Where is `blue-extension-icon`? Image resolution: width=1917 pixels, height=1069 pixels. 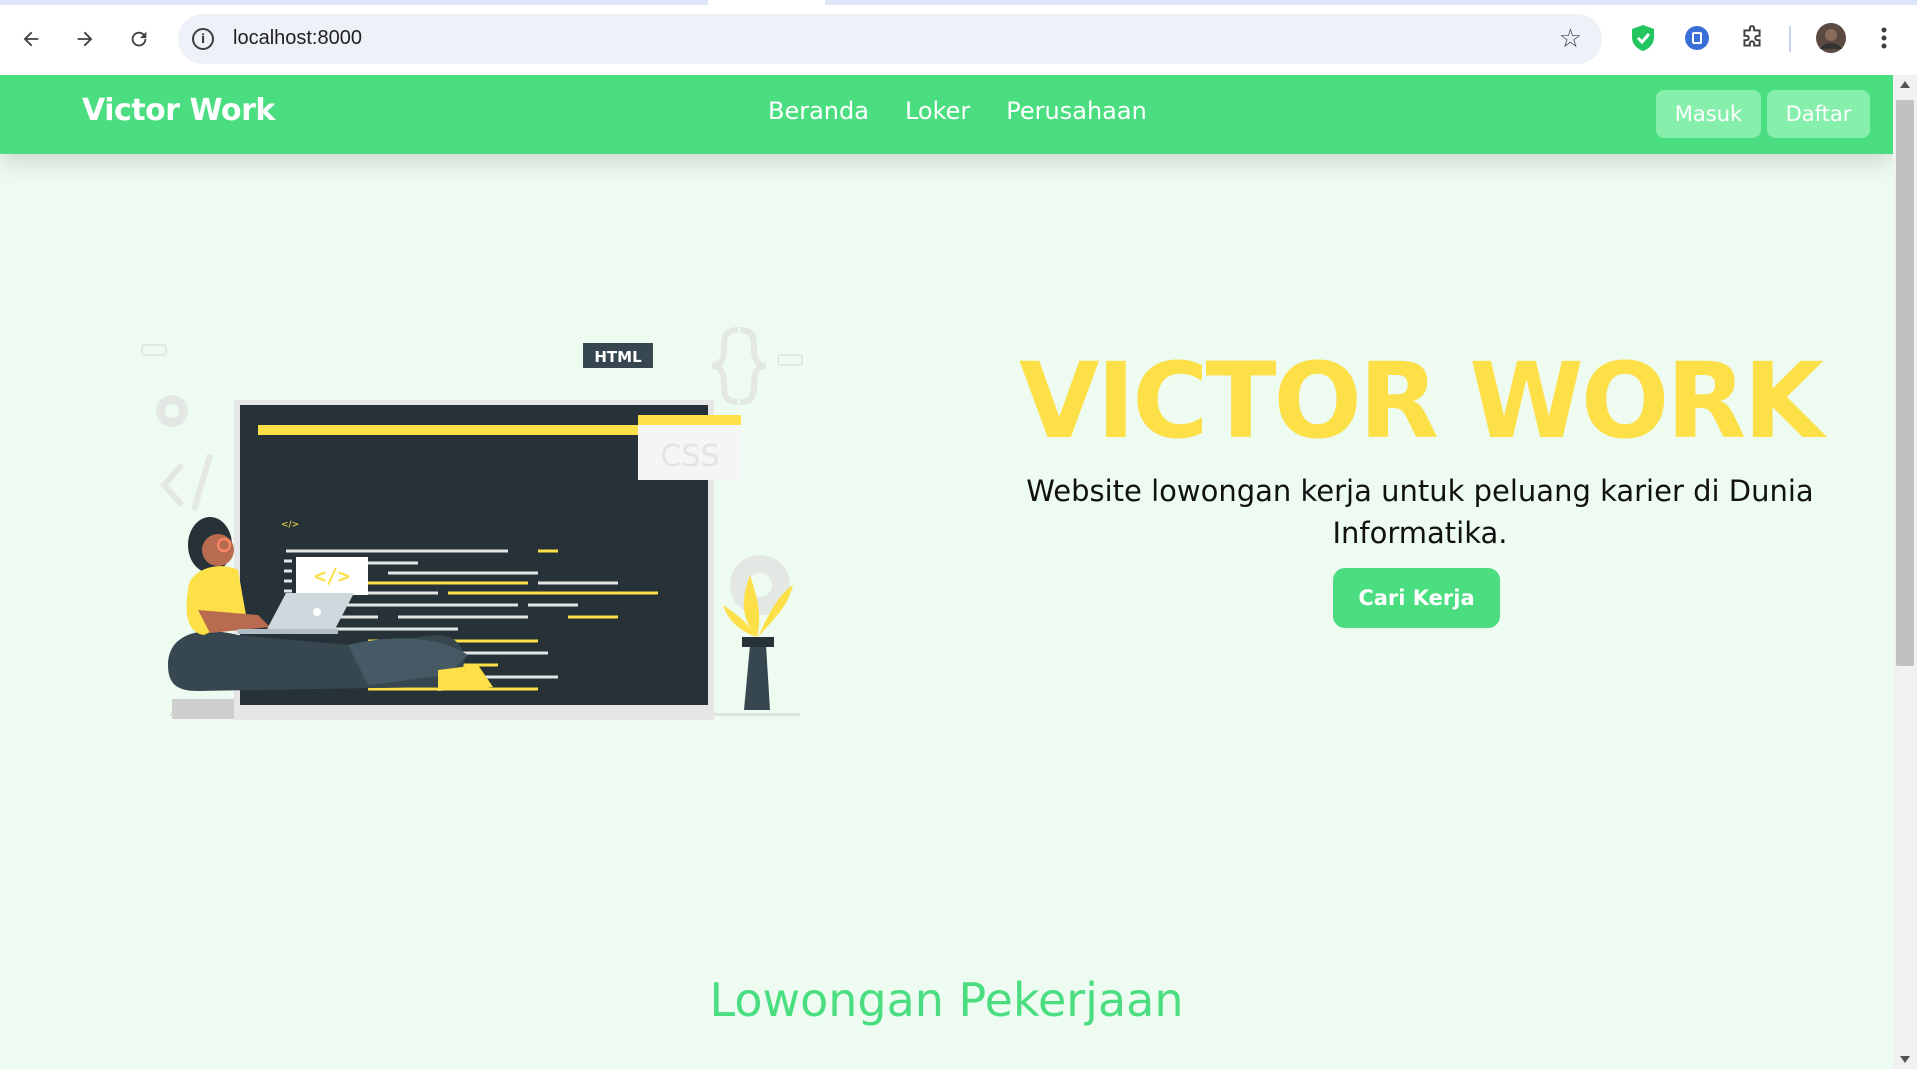
blue-extension-icon is located at coordinates (1697, 38).